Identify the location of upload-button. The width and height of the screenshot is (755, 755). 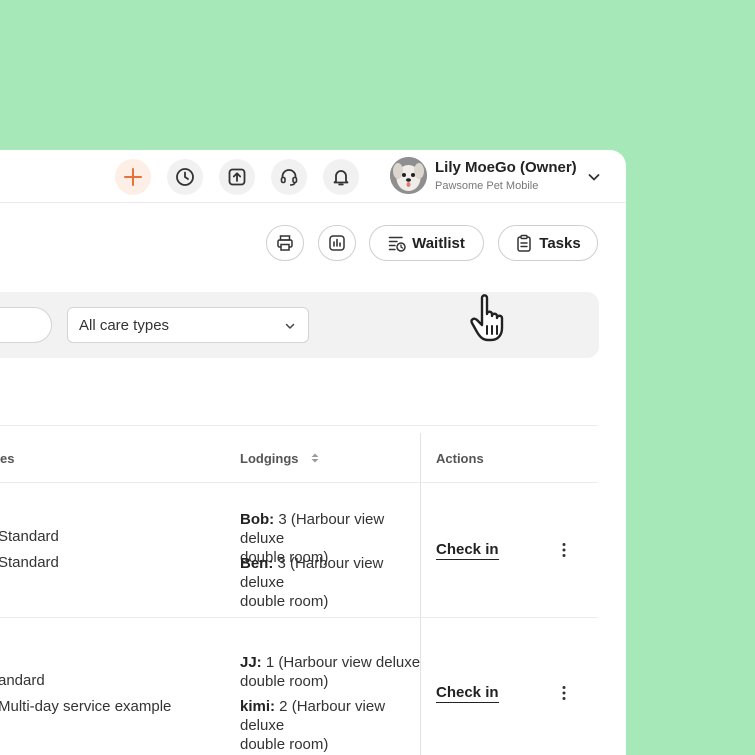
(237, 177).